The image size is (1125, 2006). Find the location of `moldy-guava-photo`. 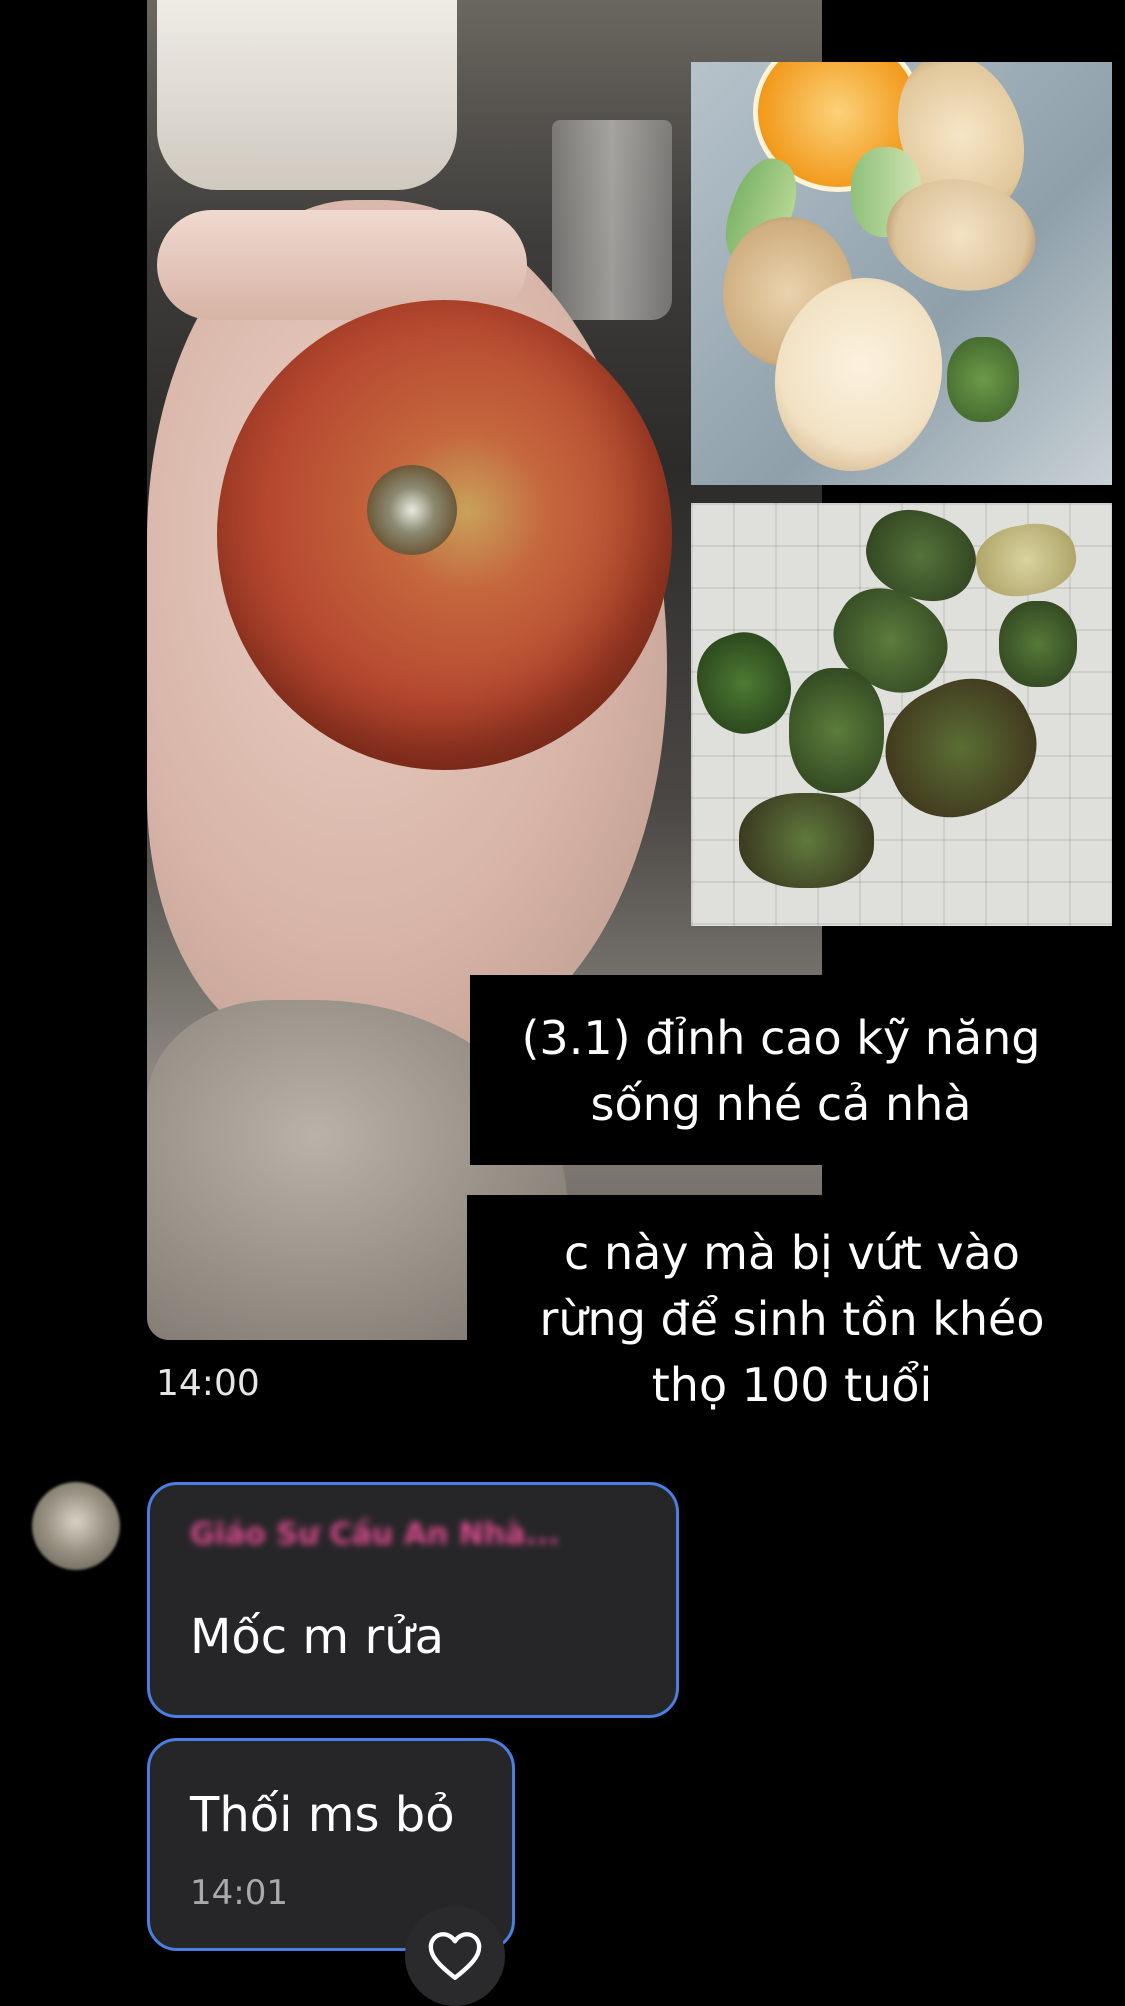

moldy-guava-photo is located at coordinates (901, 714).